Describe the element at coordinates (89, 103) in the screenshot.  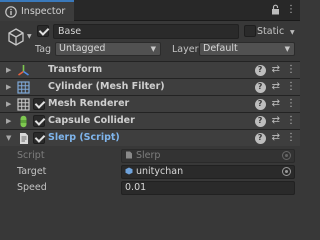
I see `component-name: Mesh Renderer` at that location.